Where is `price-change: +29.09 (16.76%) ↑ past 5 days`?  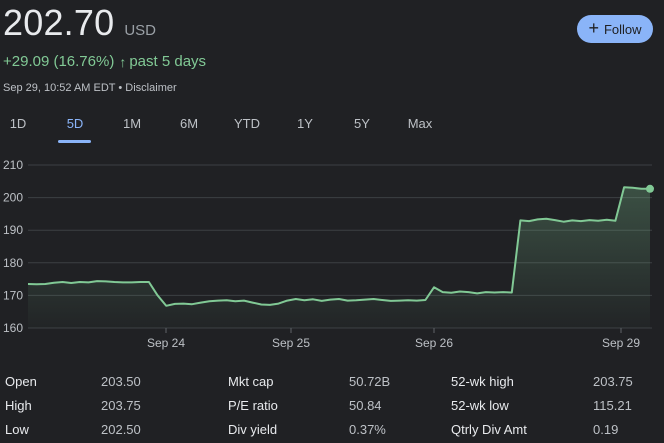
price-change: +29.09 (16.76%) ↑ past 5 days is located at coordinates (104, 61).